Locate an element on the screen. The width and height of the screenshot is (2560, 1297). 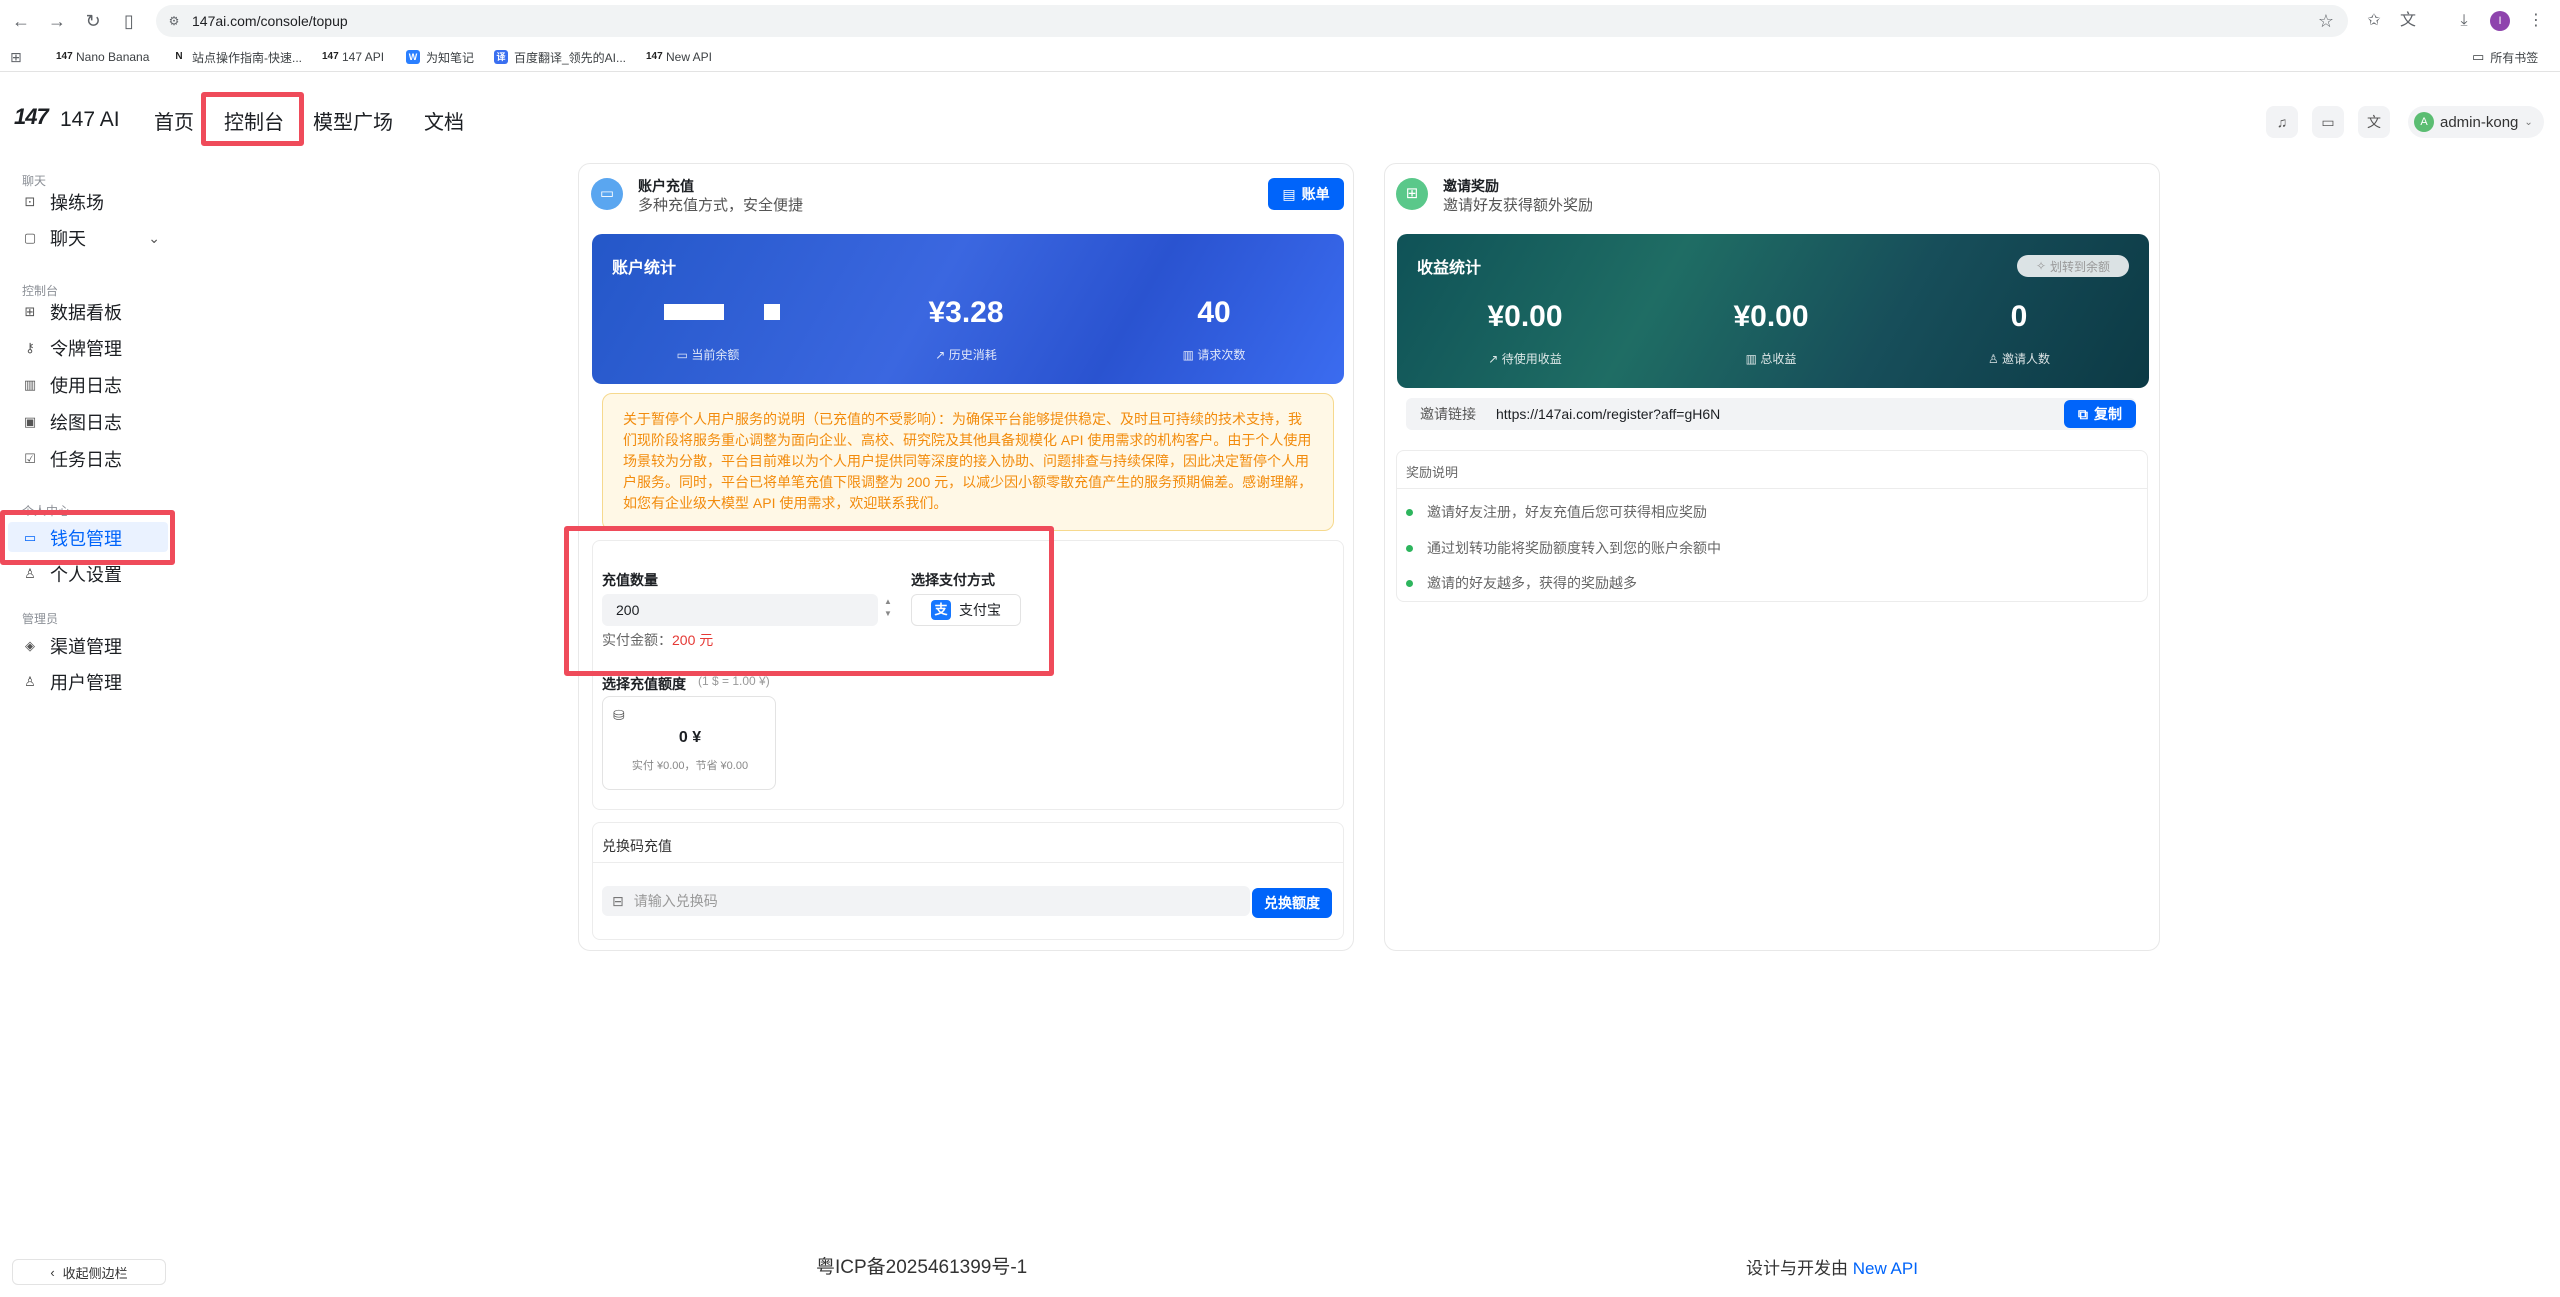
topup-title: 账户充值 is located at coordinates (666, 186).